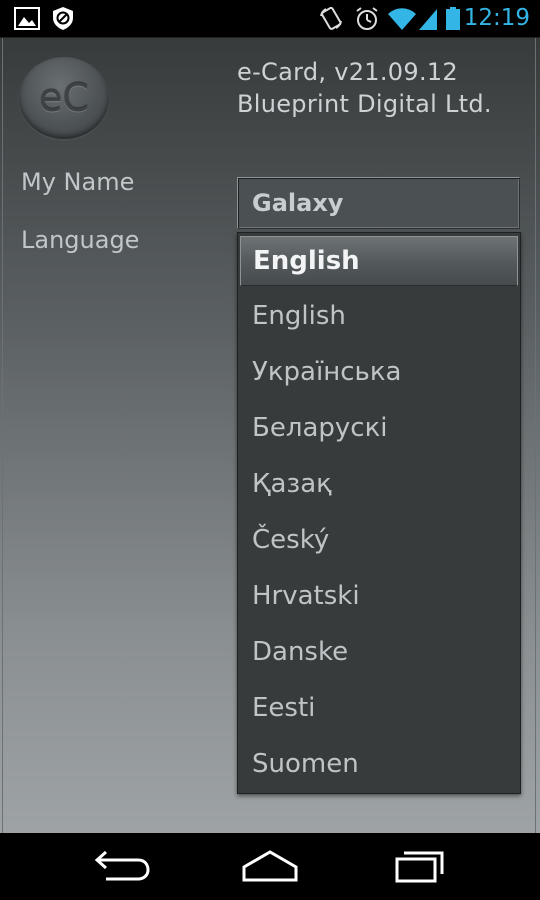  Describe the element at coordinates (367, 18) in the screenshot. I see `alarm-icon` at that location.